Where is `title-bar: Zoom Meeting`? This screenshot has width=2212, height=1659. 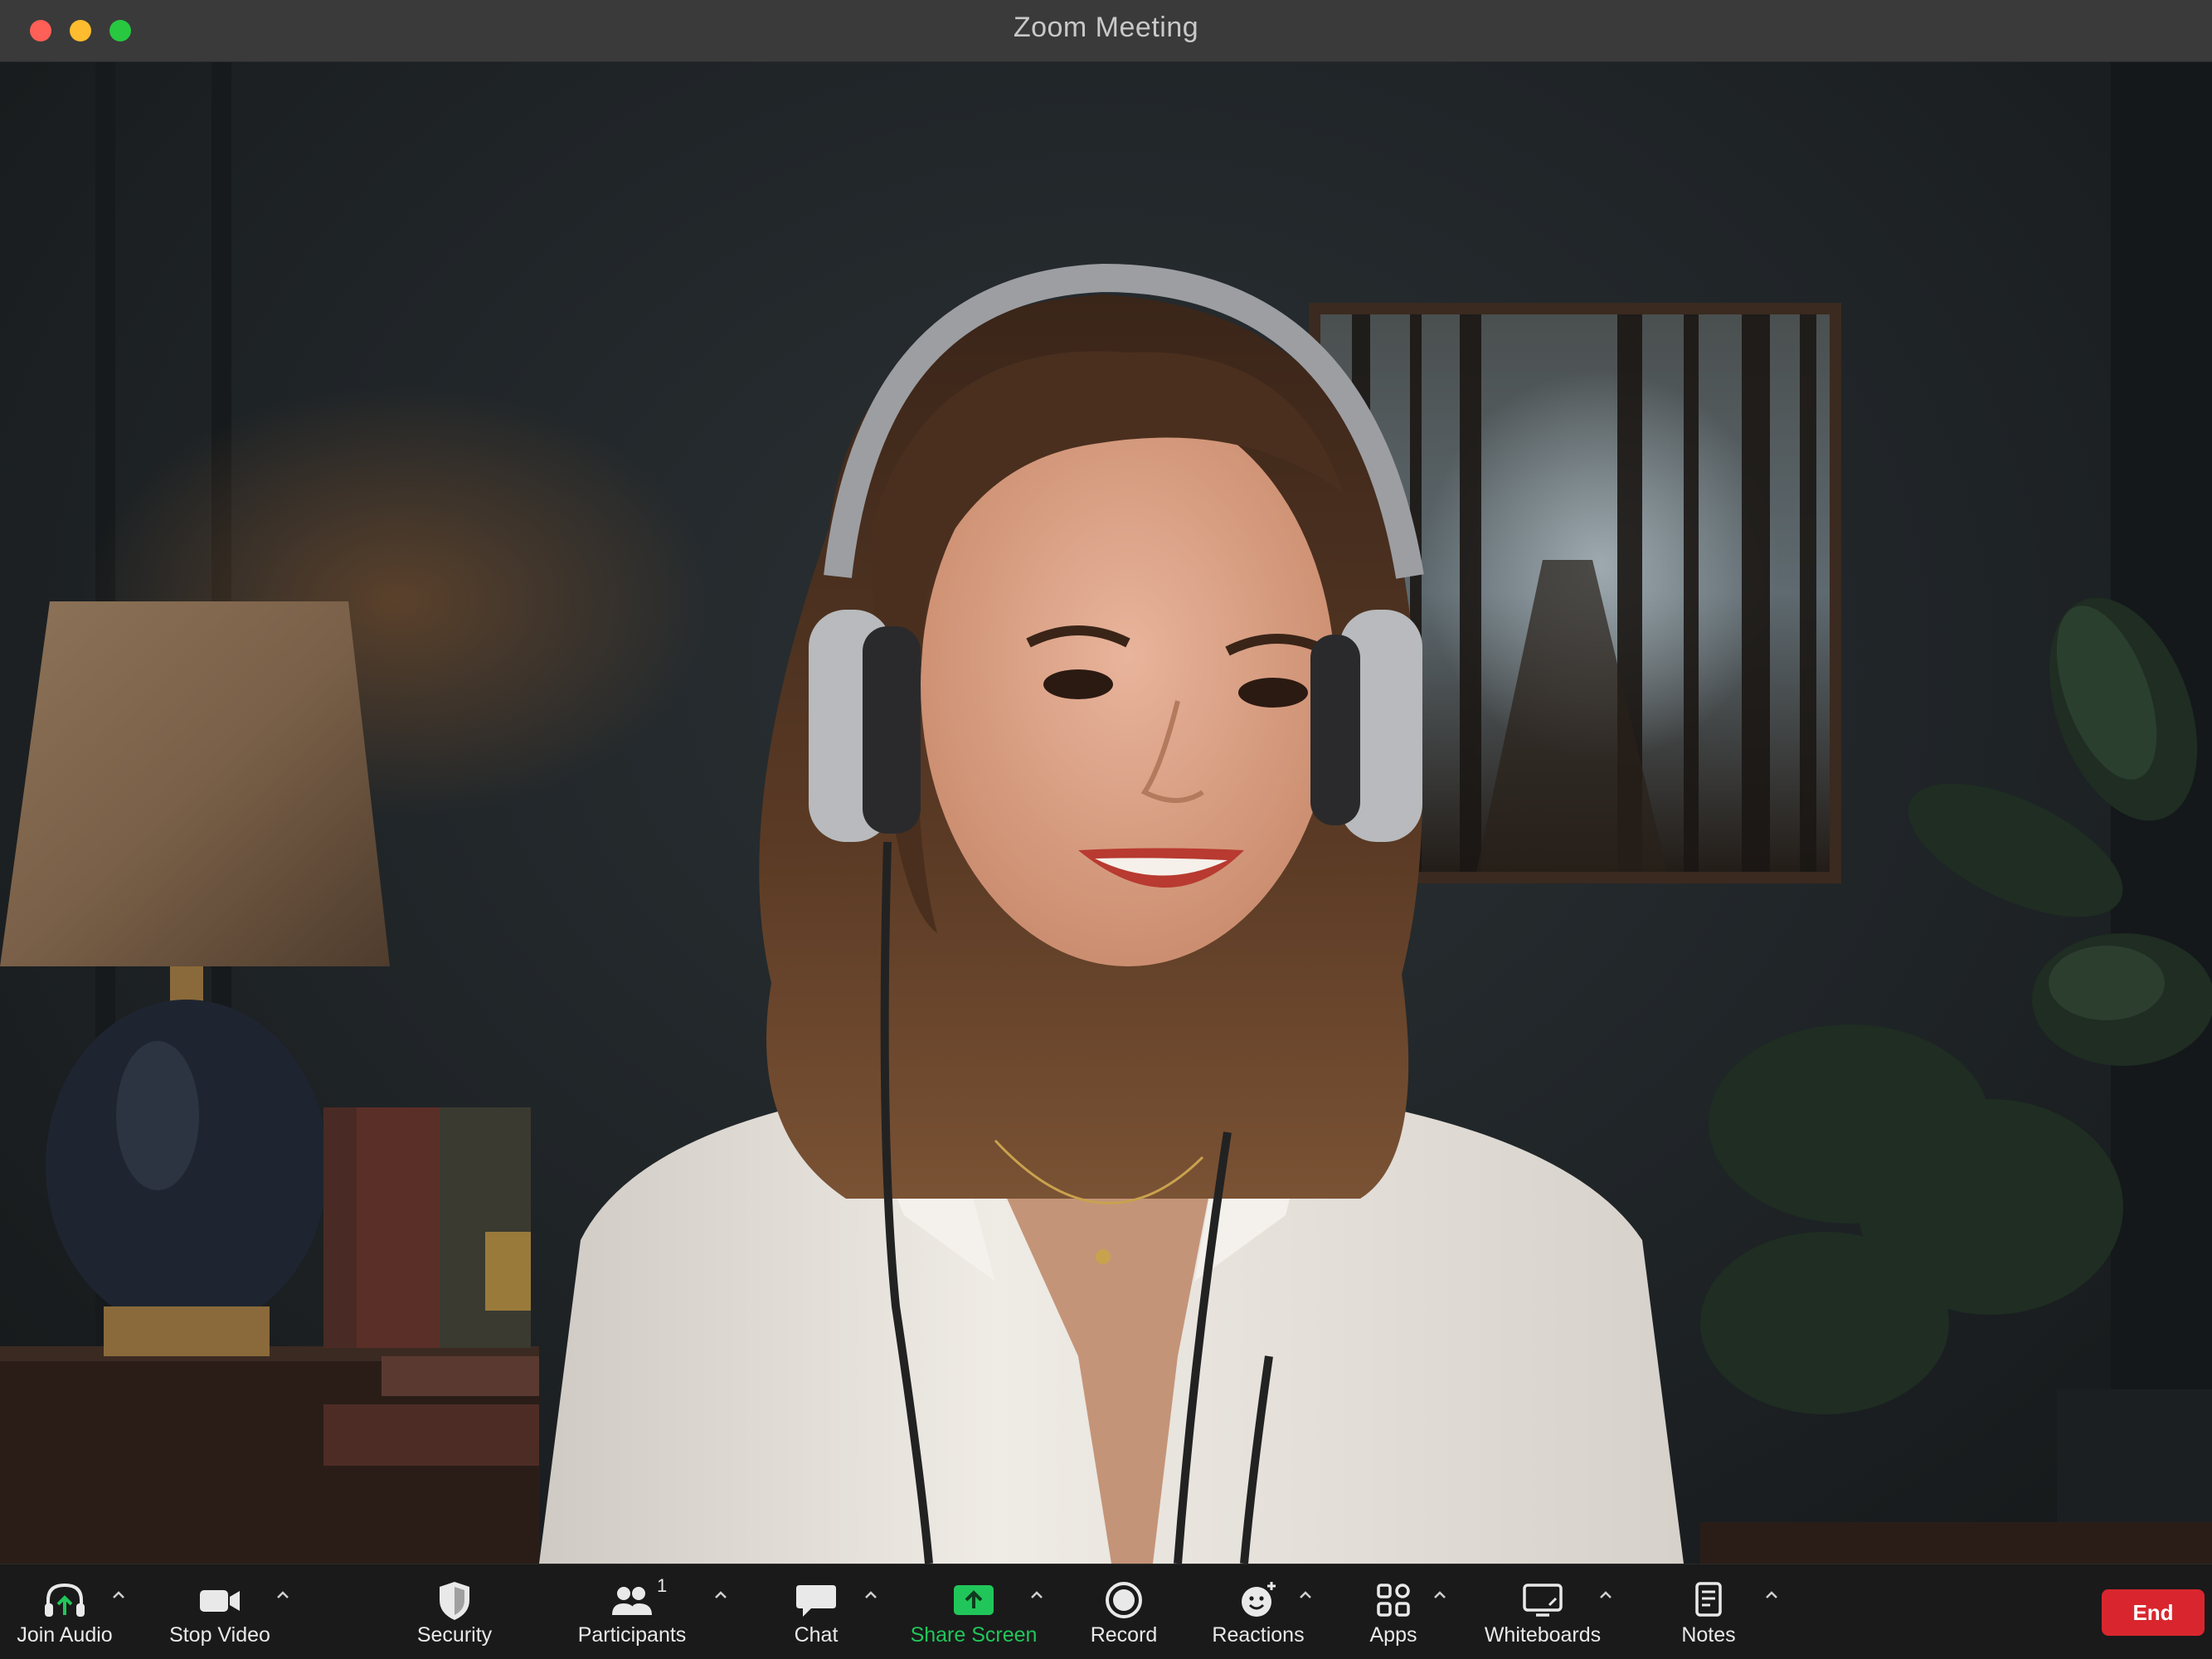
title-bar: Zoom Meeting is located at coordinates (1106, 31).